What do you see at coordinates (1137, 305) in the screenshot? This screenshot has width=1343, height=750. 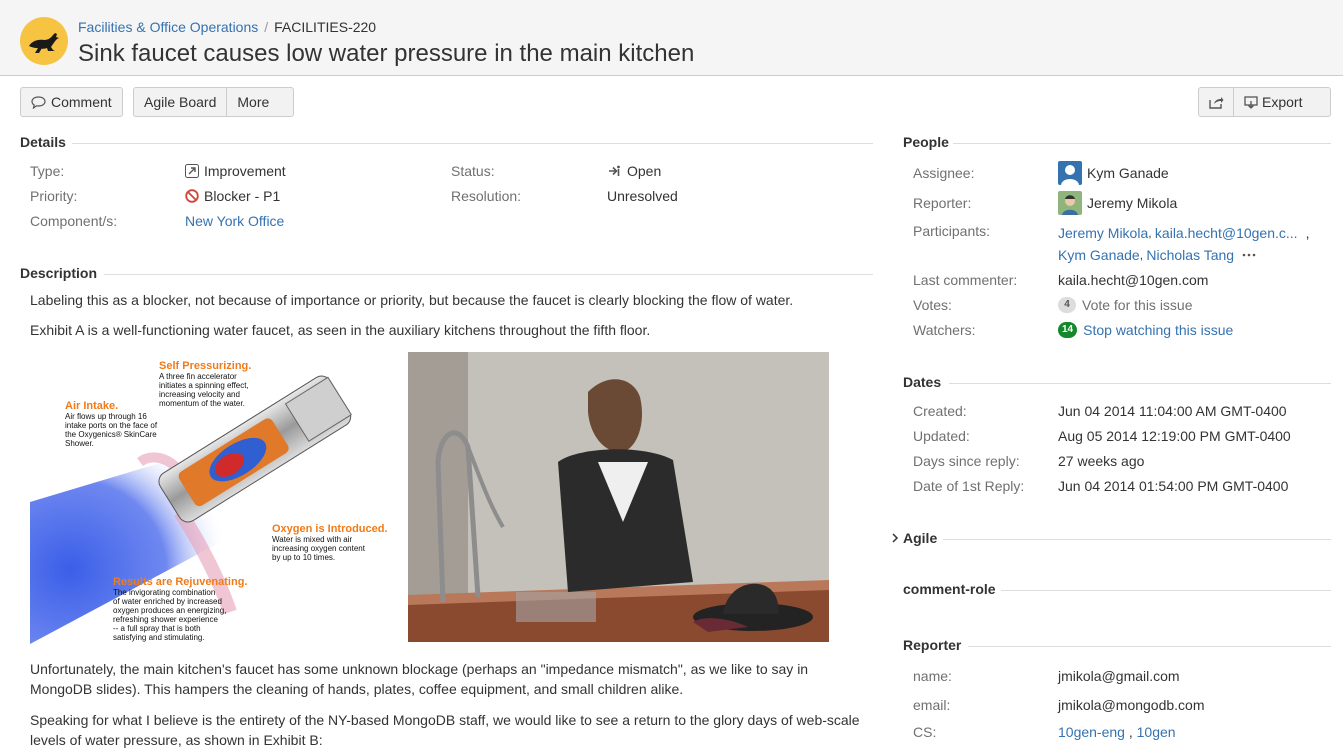 I see `vote-action-link: Vote for this issue` at bounding box center [1137, 305].